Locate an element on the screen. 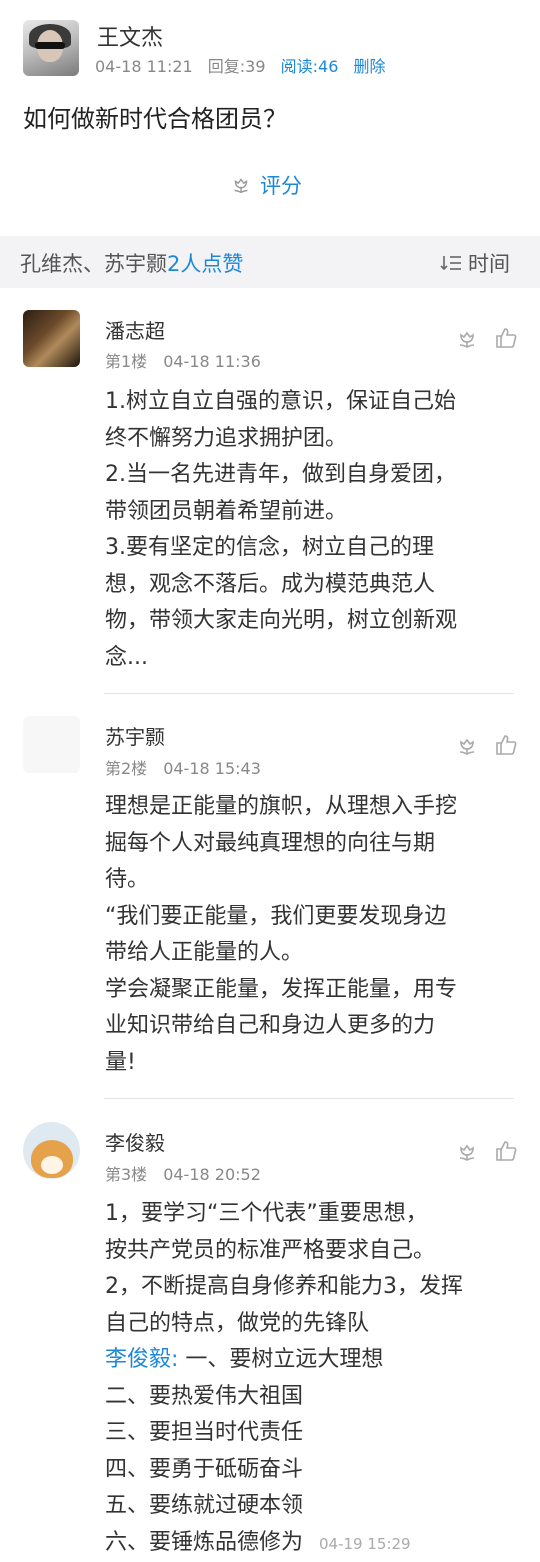  comment-time: 04-18 11:36 is located at coordinates (212, 361).